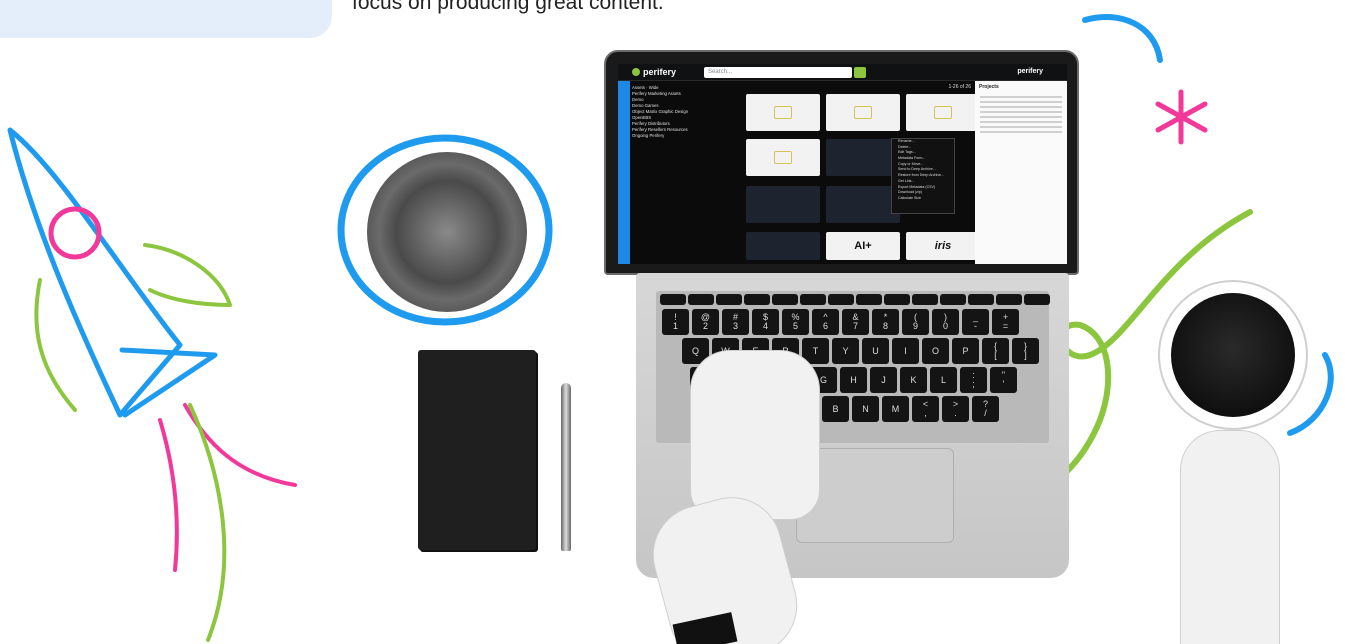 This screenshot has height=644, width=1345. Describe the element at coordinates (1003, 380) in the screenshot. I see `keyboard-key: " '` at that location.